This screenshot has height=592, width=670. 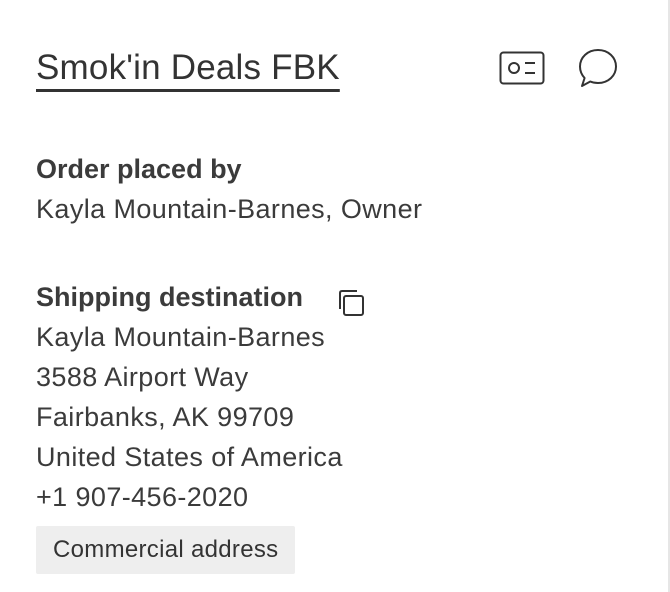 I want to click on order-placed-by-value: Kayla Mountain-Barnes, Owner, so click(x=229, y=209).